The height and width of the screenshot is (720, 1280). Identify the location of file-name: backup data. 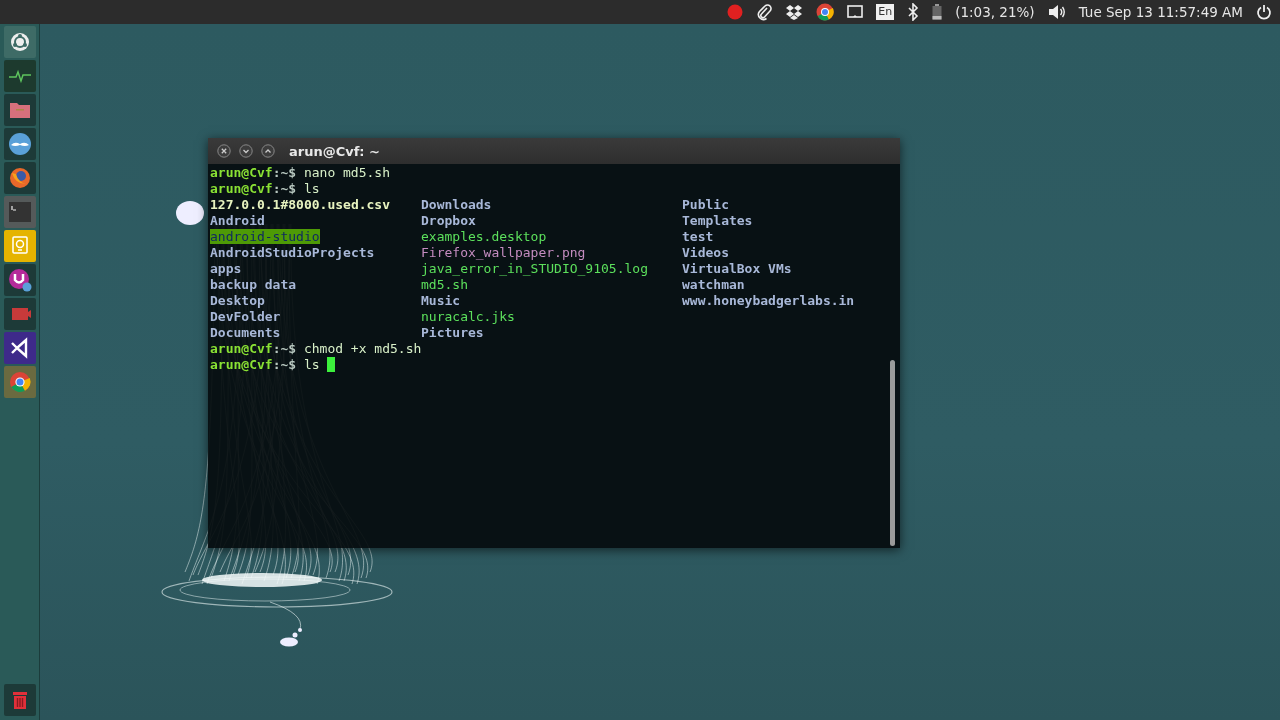
(253, 284).